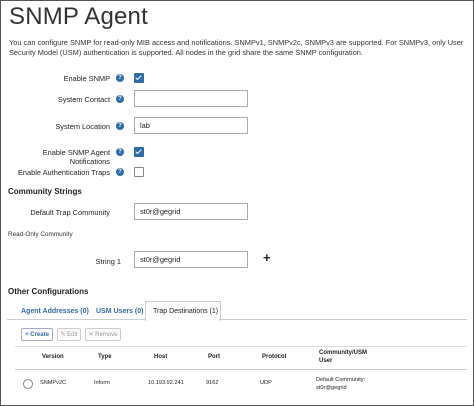  What do you see at coordinates (119, 311) in the screenshot?
I see `tab-usm-users: USM Users (0)` at bounding box center [119, 311].